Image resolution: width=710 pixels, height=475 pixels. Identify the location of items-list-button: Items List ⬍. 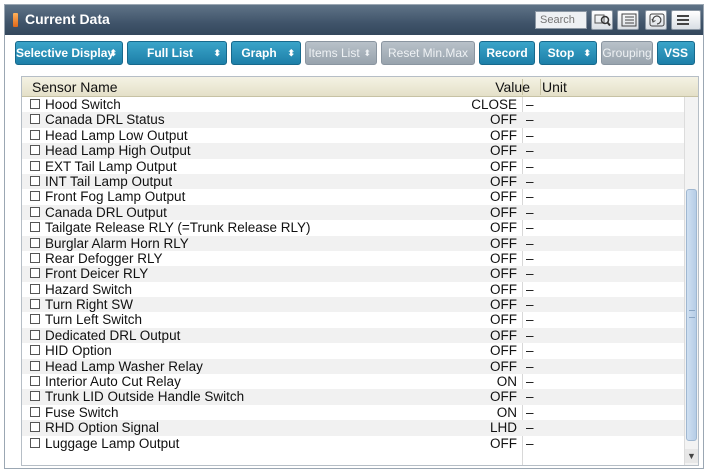
(341, 53).